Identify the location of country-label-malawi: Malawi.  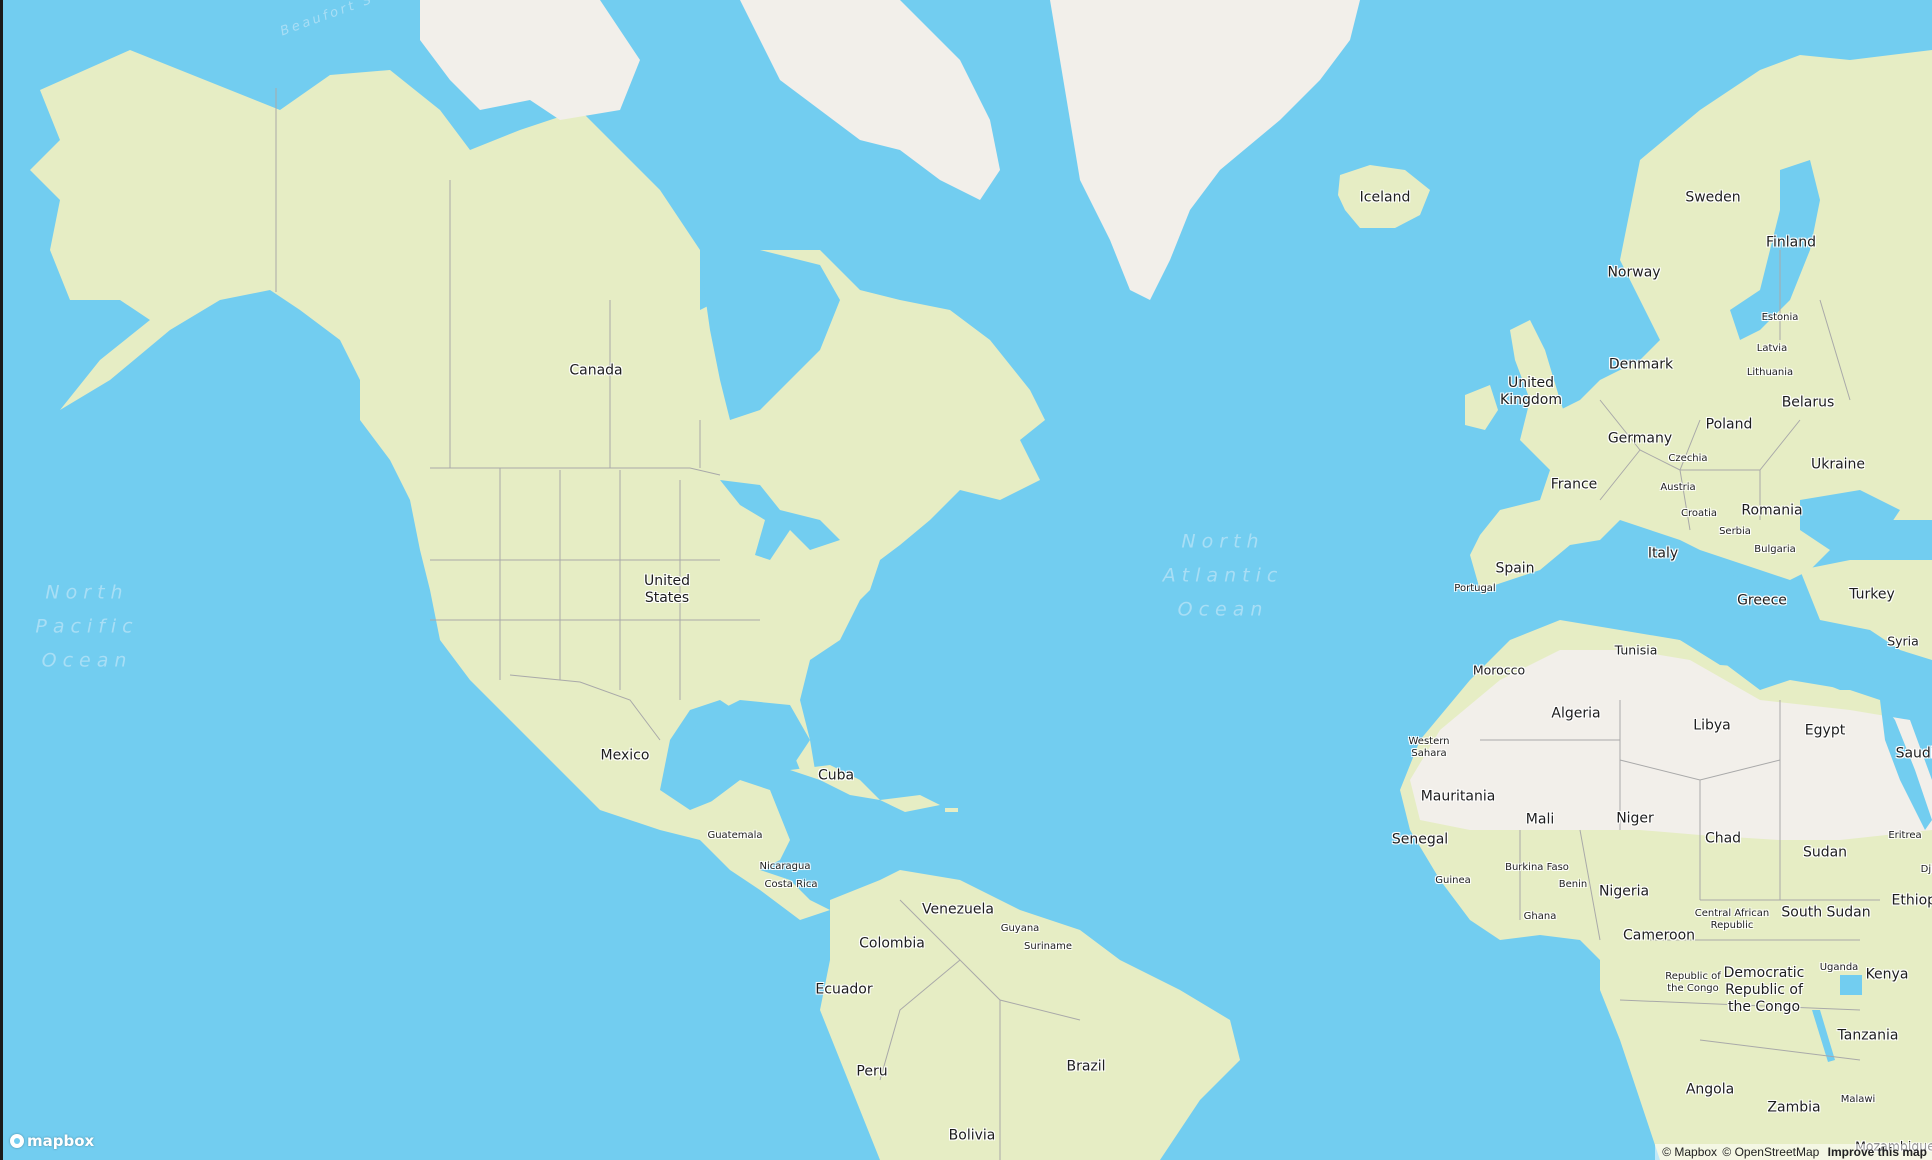
(1858, 1099).